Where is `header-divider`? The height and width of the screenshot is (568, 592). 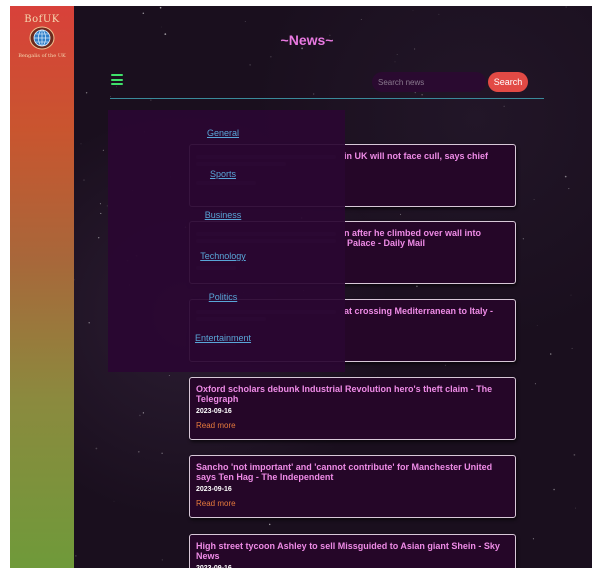 header-divider is located at coordinates (327, 98).